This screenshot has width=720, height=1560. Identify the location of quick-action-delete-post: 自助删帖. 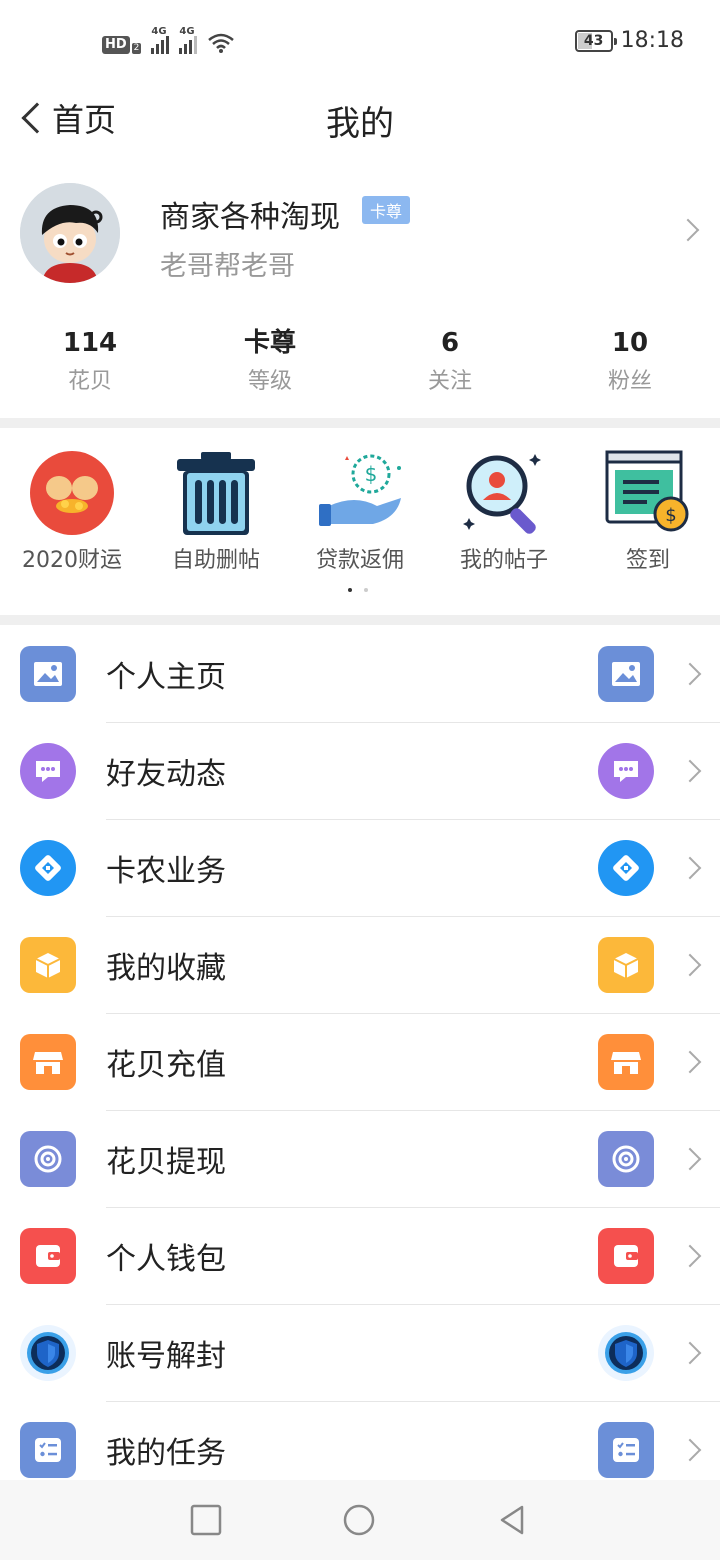
(216, 511).